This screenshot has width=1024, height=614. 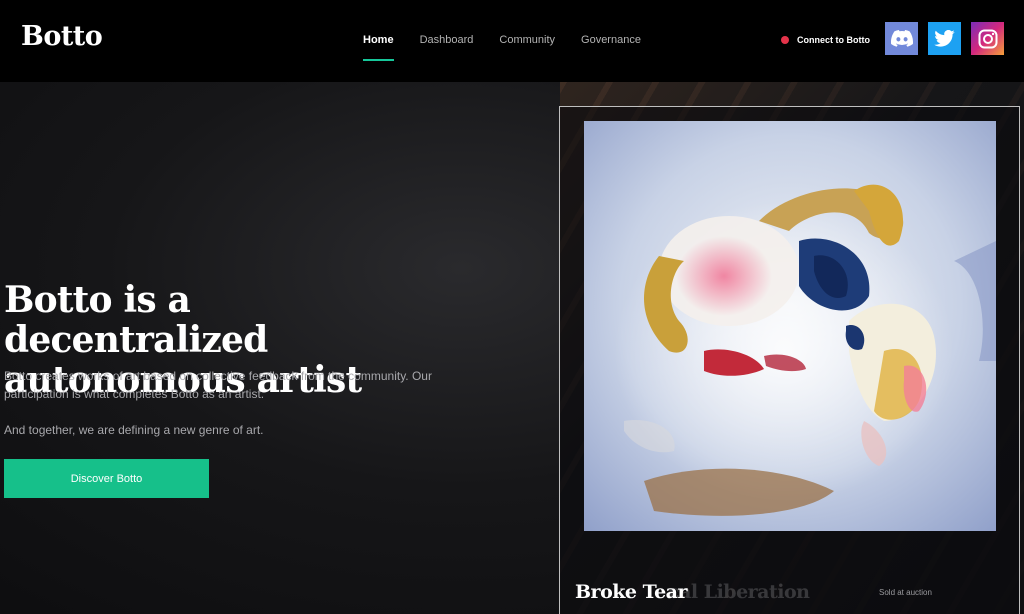 I want to click on instagram-icon, so click(x=987, y=38).